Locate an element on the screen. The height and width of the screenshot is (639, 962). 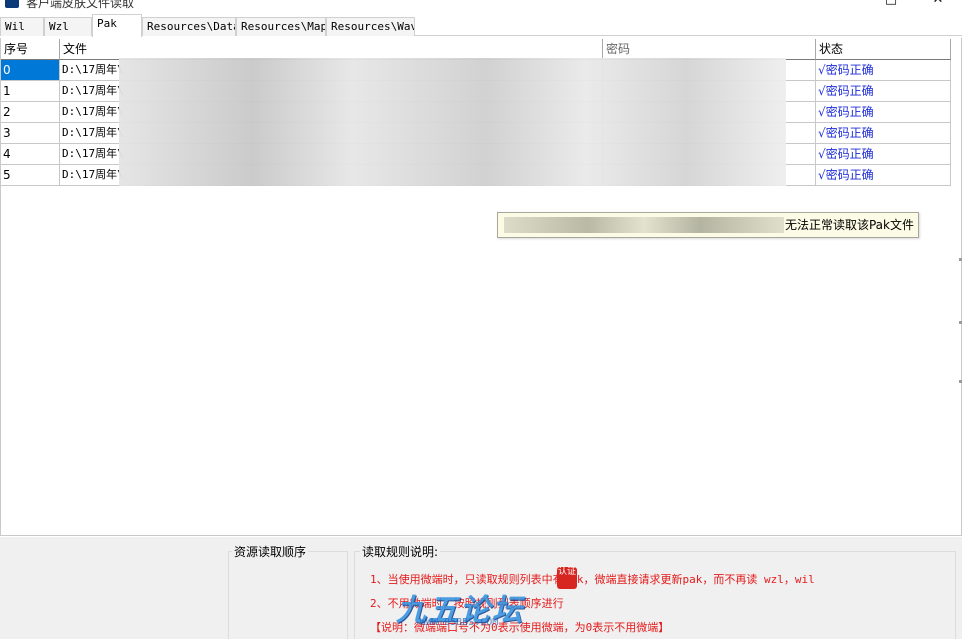
row-index: 3 is located at coordinates (30, 133).